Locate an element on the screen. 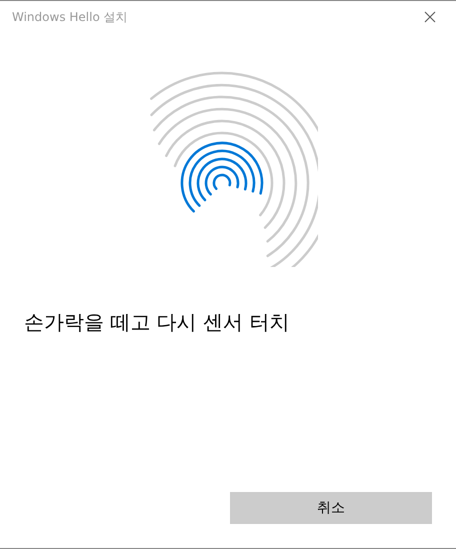 The width and height of the screenshot is (456, 549). window-title: Windows Hello 설치 is located at coordinates (70, 17).